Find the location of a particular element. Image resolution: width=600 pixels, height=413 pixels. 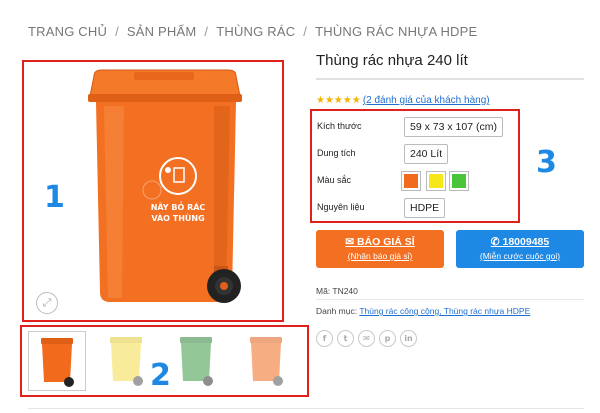

pinterest-icon: p is located at coordinates (387, 338).